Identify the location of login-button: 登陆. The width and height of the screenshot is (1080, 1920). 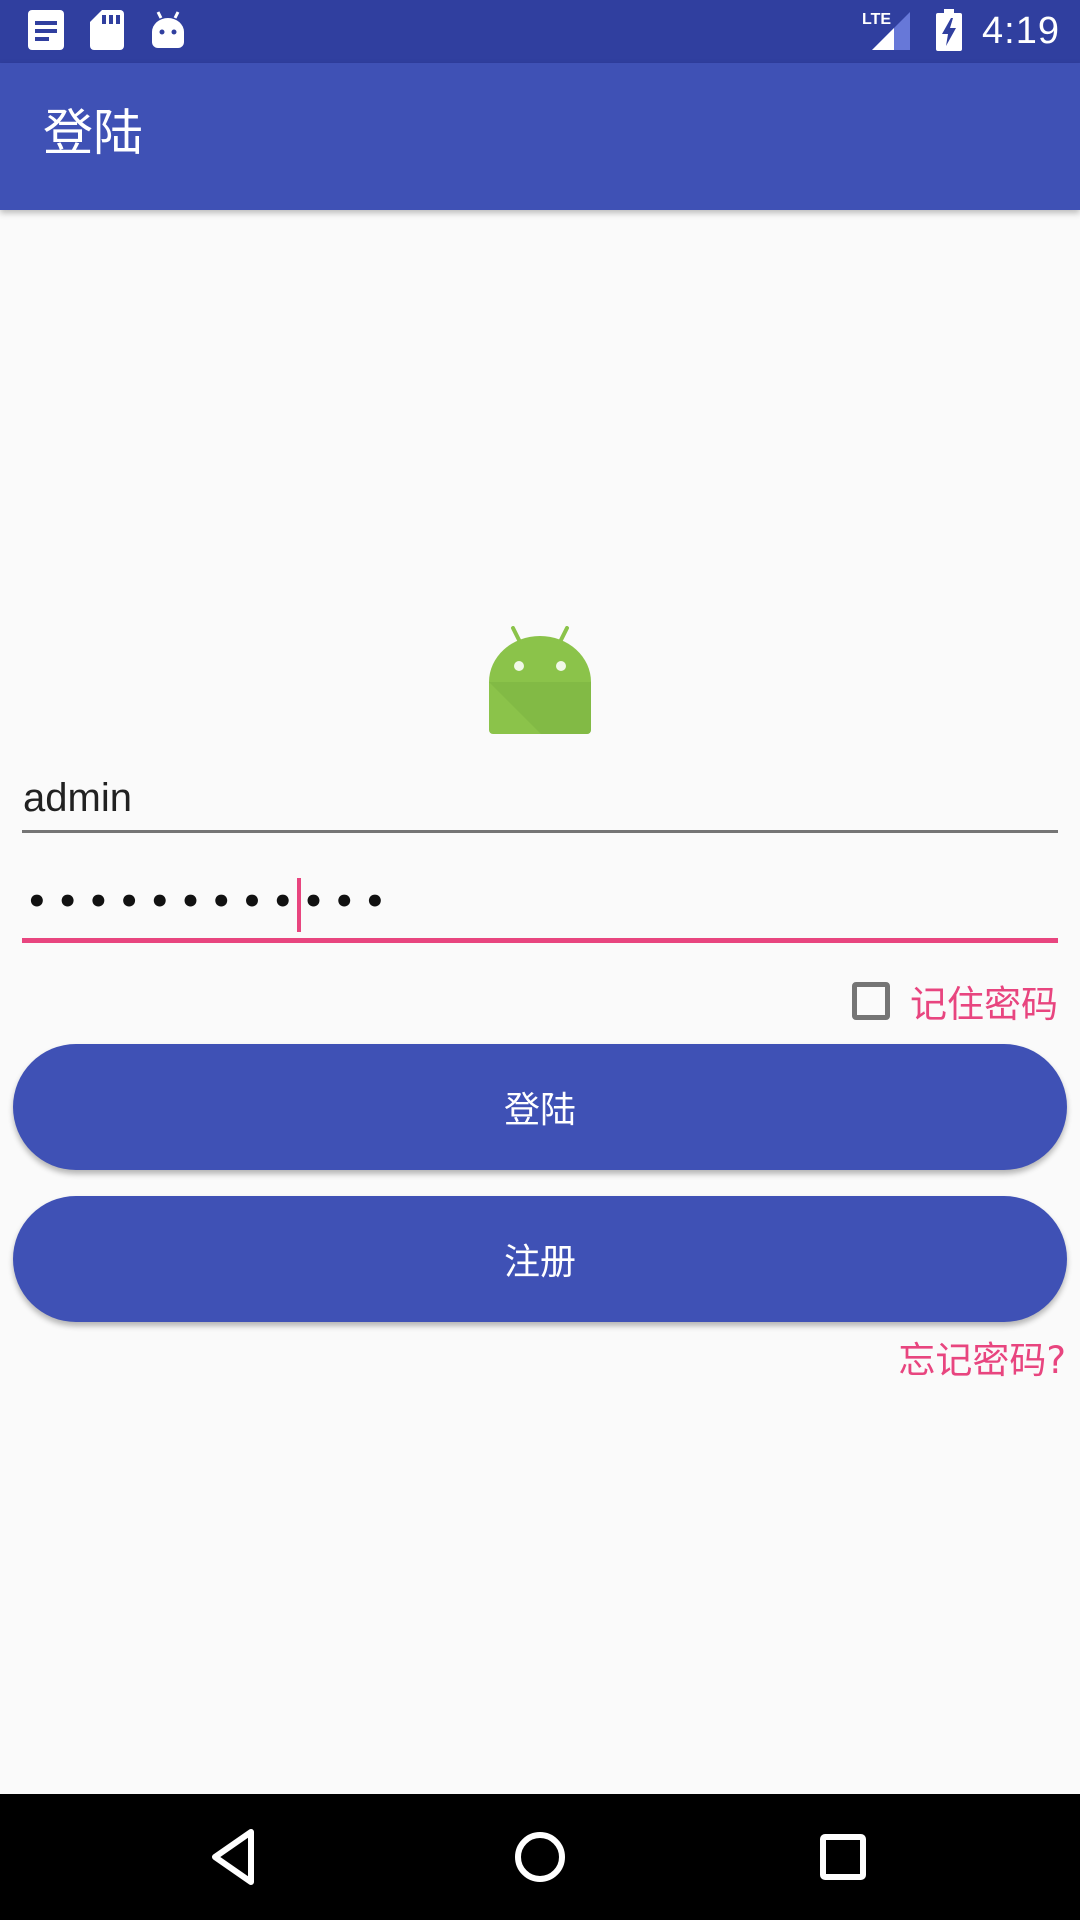
(540, 1107).